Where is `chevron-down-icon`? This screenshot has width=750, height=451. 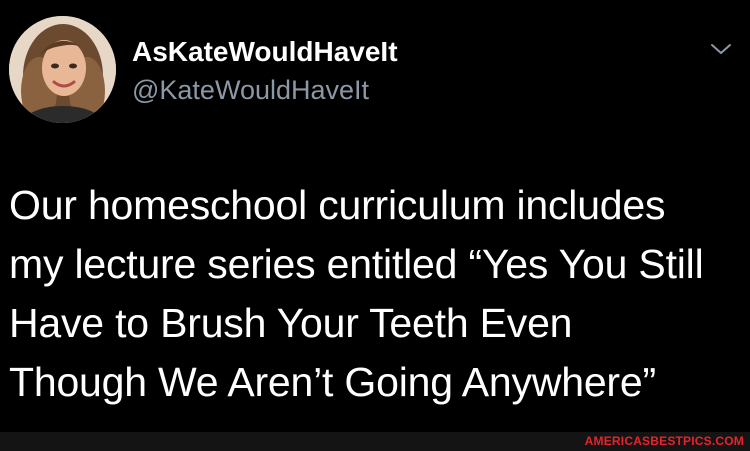 chevron-down-icon is located at coordinates (721, 49).